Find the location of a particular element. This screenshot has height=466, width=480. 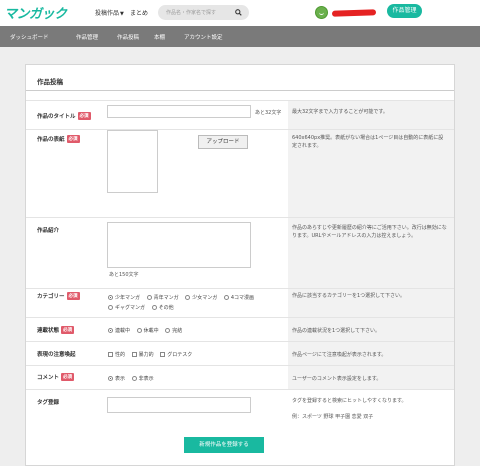

comment-help: ユーザーのコメント表示設定をします。 is located at coordinates (371, 377).